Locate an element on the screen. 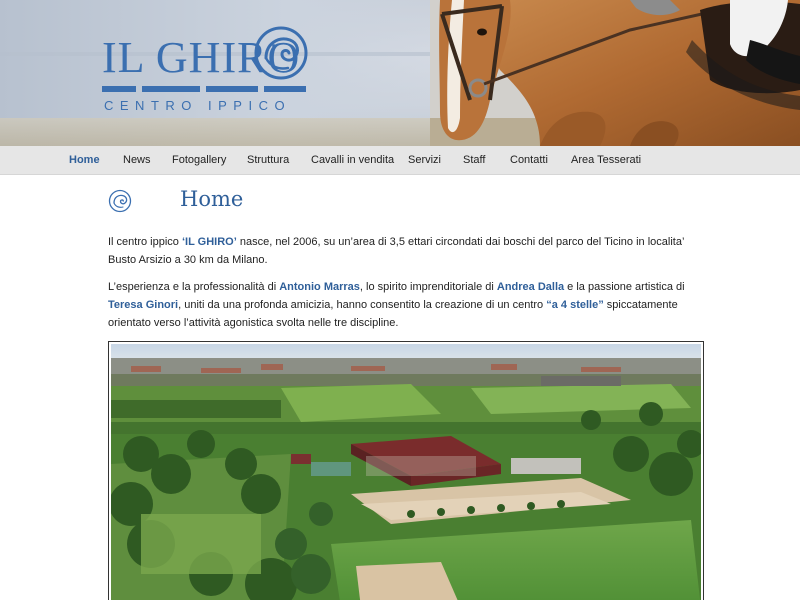 This screenshot has width=800, height=600. rating-highlight: “a 4 stelle” is located at coordinates (575, 305).